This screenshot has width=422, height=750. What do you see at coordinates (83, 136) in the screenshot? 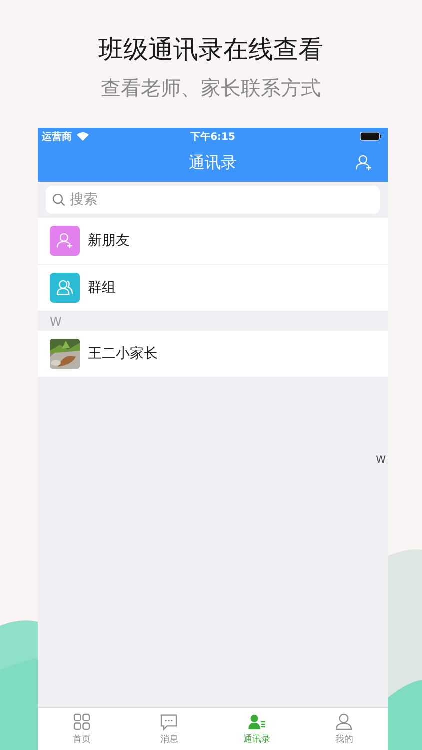
I see `wifi-icon` at bounding box center [83, 136].